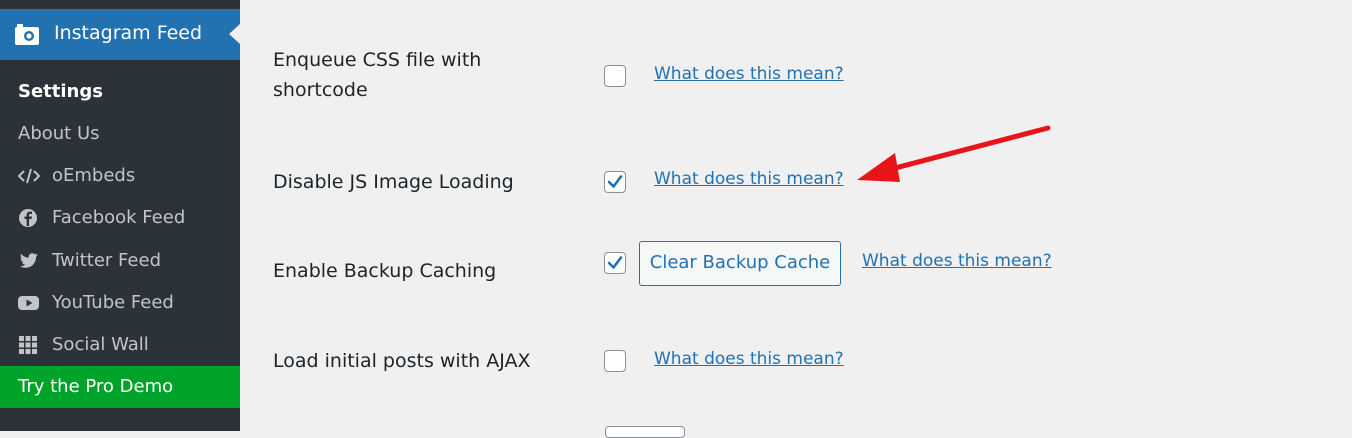  Describe the element at coordinates (320, 90) in the screenshot. I see `label-line: shortcode` at that location.